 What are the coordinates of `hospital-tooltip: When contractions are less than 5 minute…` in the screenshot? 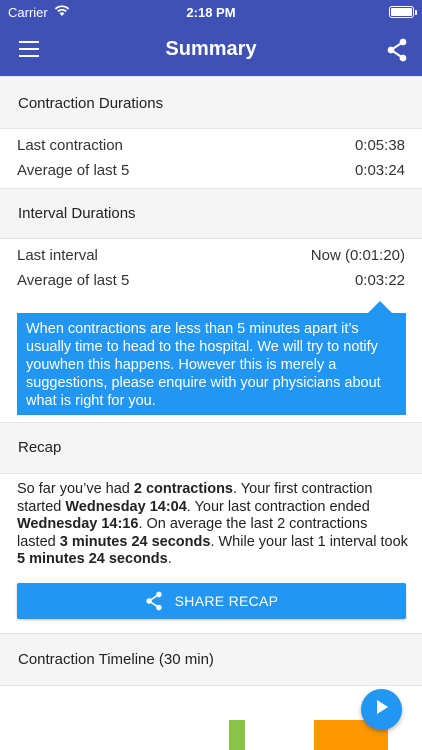 It's located at (211, 364).